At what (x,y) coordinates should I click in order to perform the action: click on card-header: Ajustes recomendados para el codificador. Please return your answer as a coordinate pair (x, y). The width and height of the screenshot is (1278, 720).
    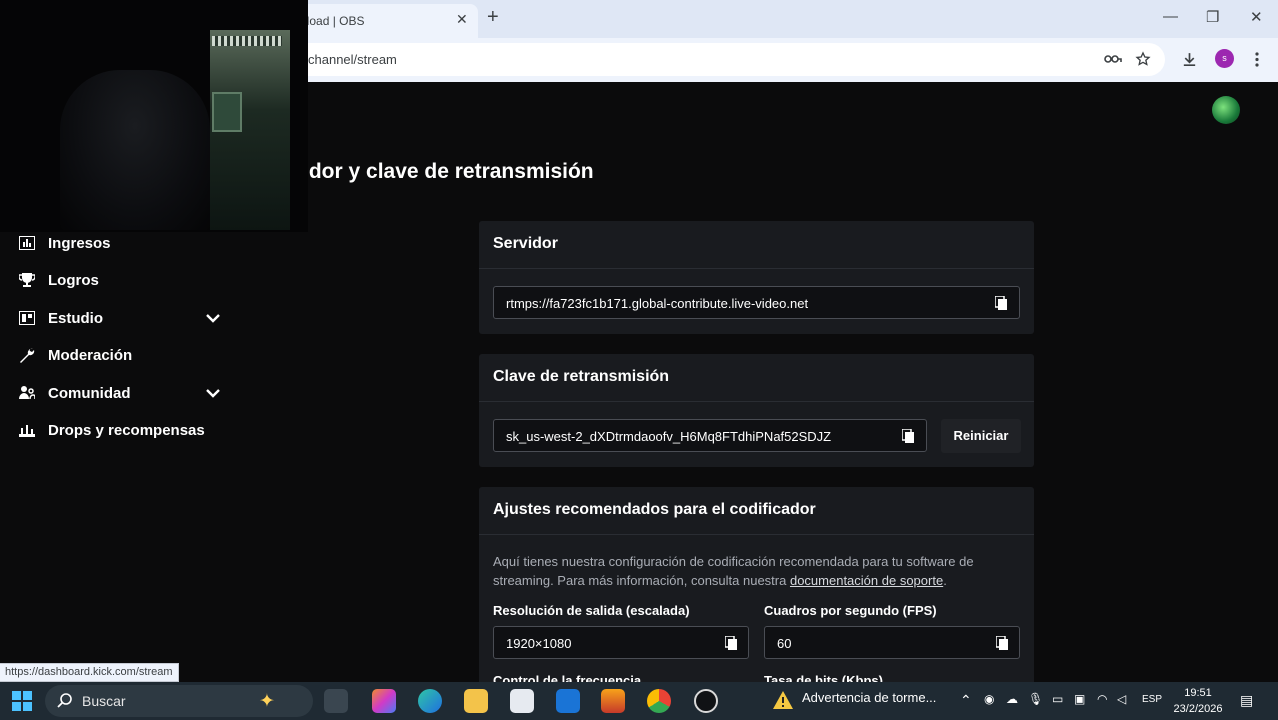
    Looking at the image, I should click on (756, 511).